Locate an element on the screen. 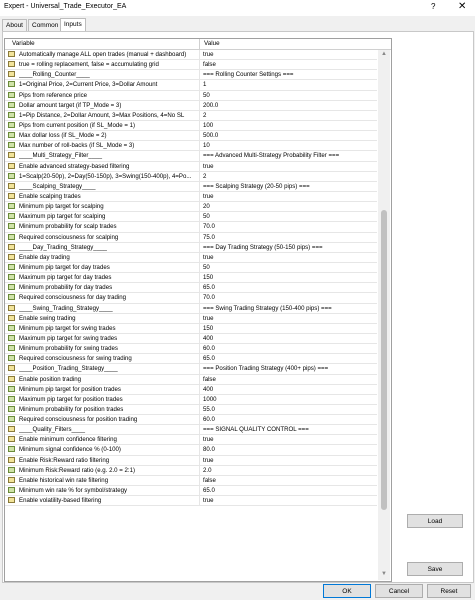  close-icon: ✕ is located at coordinates (462, 6).